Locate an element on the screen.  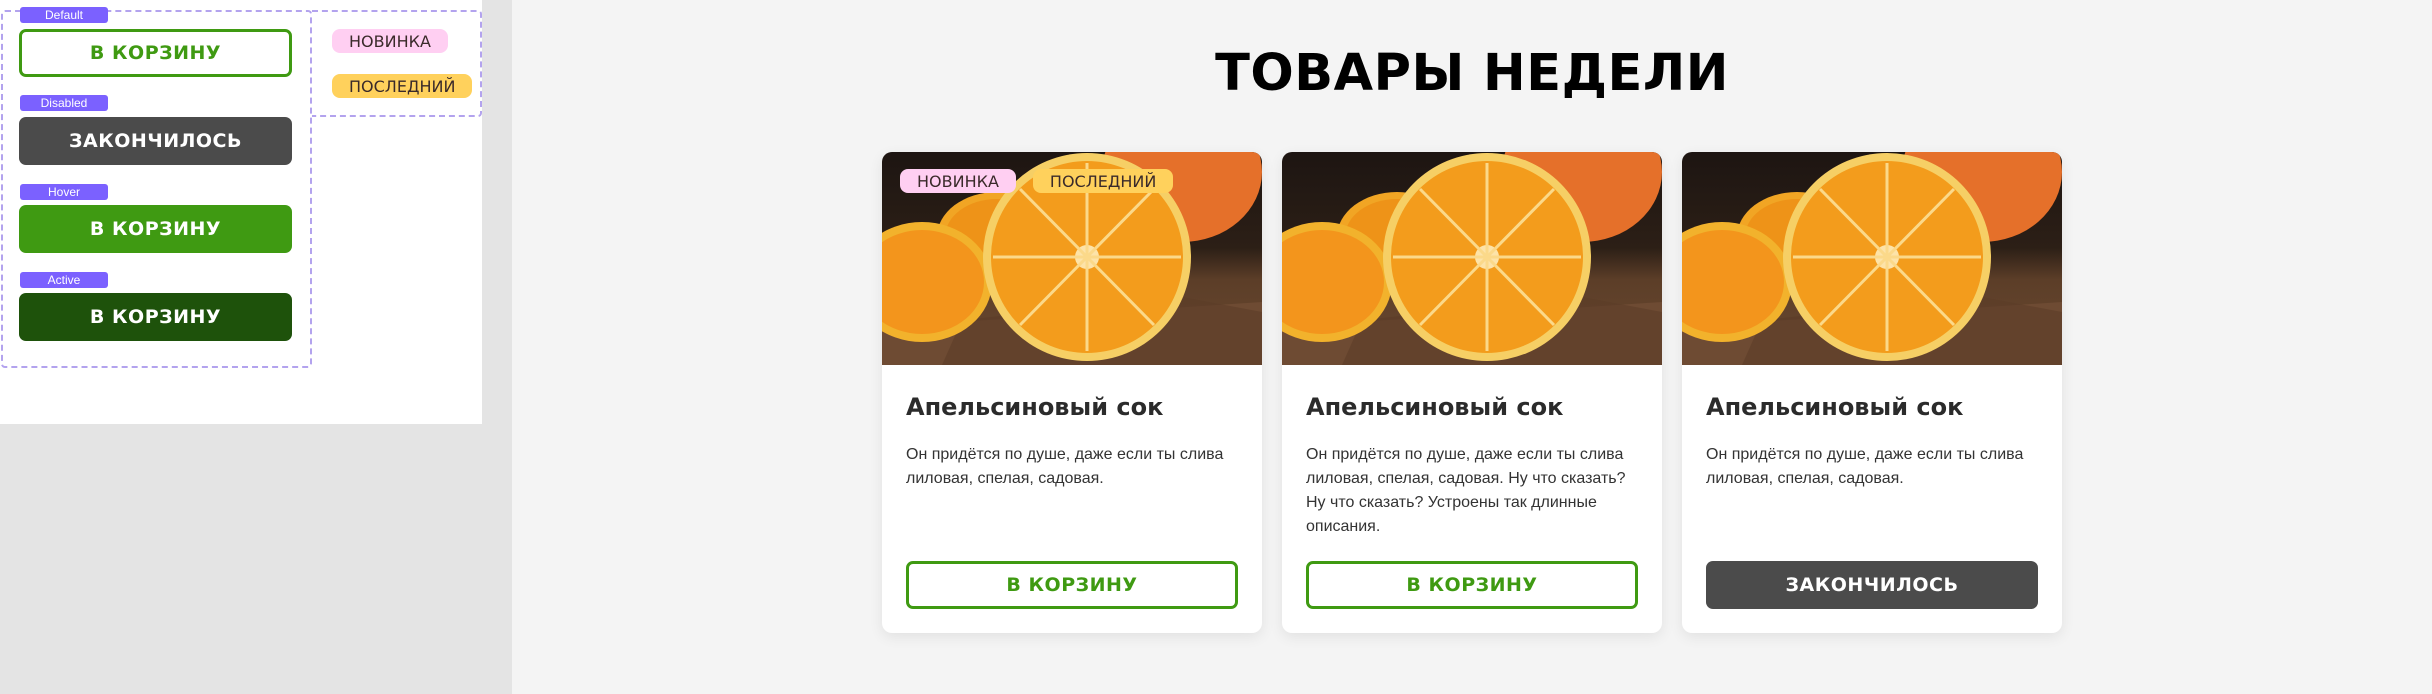
variant-tag-hover: Hover is located at coordinates (64, 192).